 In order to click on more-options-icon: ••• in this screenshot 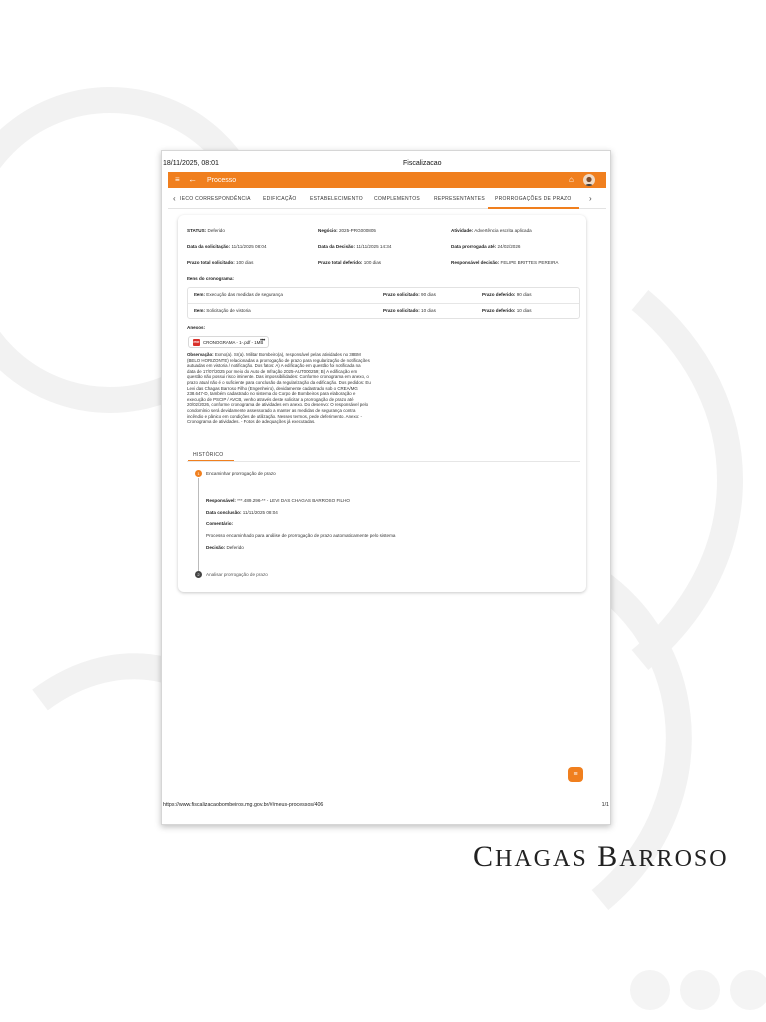, I will do `click(262, 341)`.